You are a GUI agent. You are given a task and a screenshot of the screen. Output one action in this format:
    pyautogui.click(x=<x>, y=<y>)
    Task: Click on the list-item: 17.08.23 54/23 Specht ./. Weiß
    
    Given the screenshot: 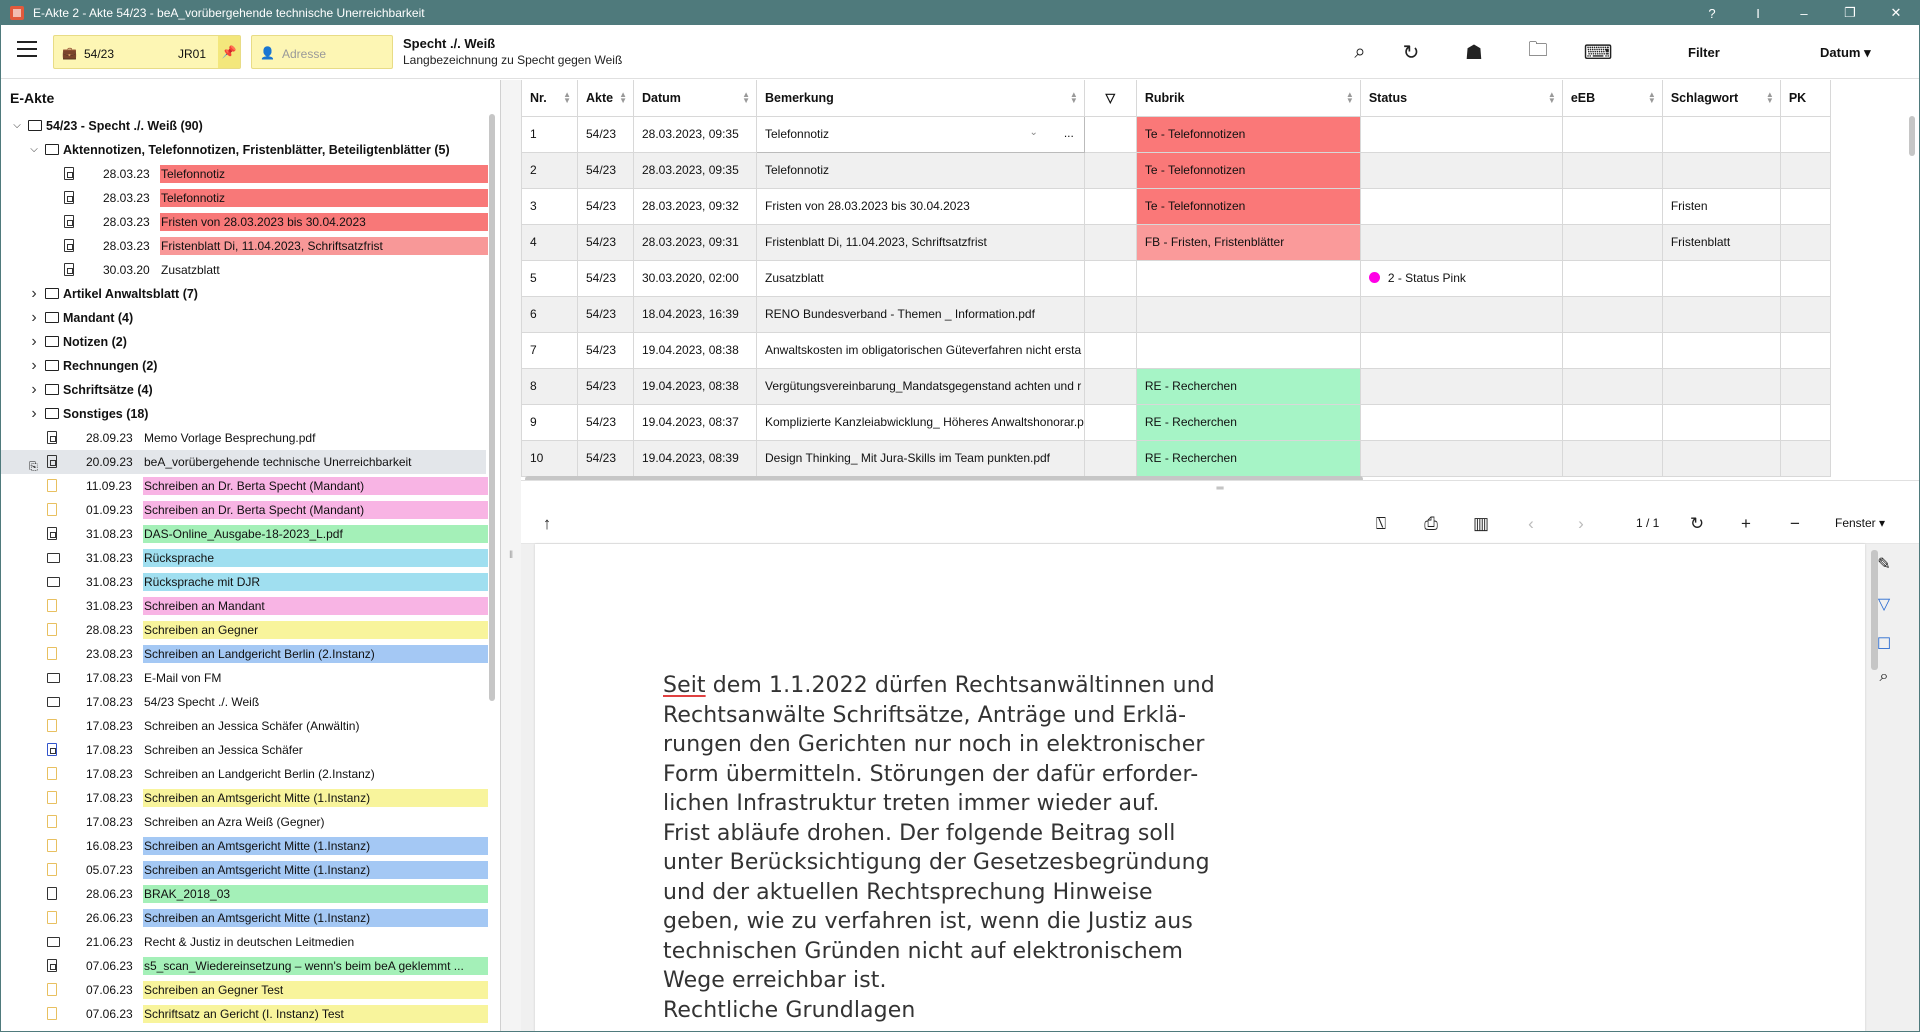 What is the action you would take?
    pyautogui.click(x=243, y=702)
    